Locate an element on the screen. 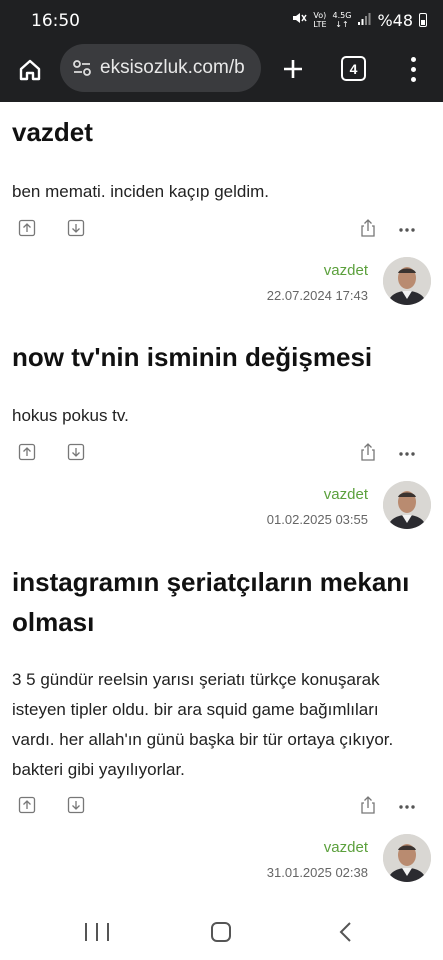 This screenshot has height=960, width=443. menu-button is located at coordinates (413, 69).